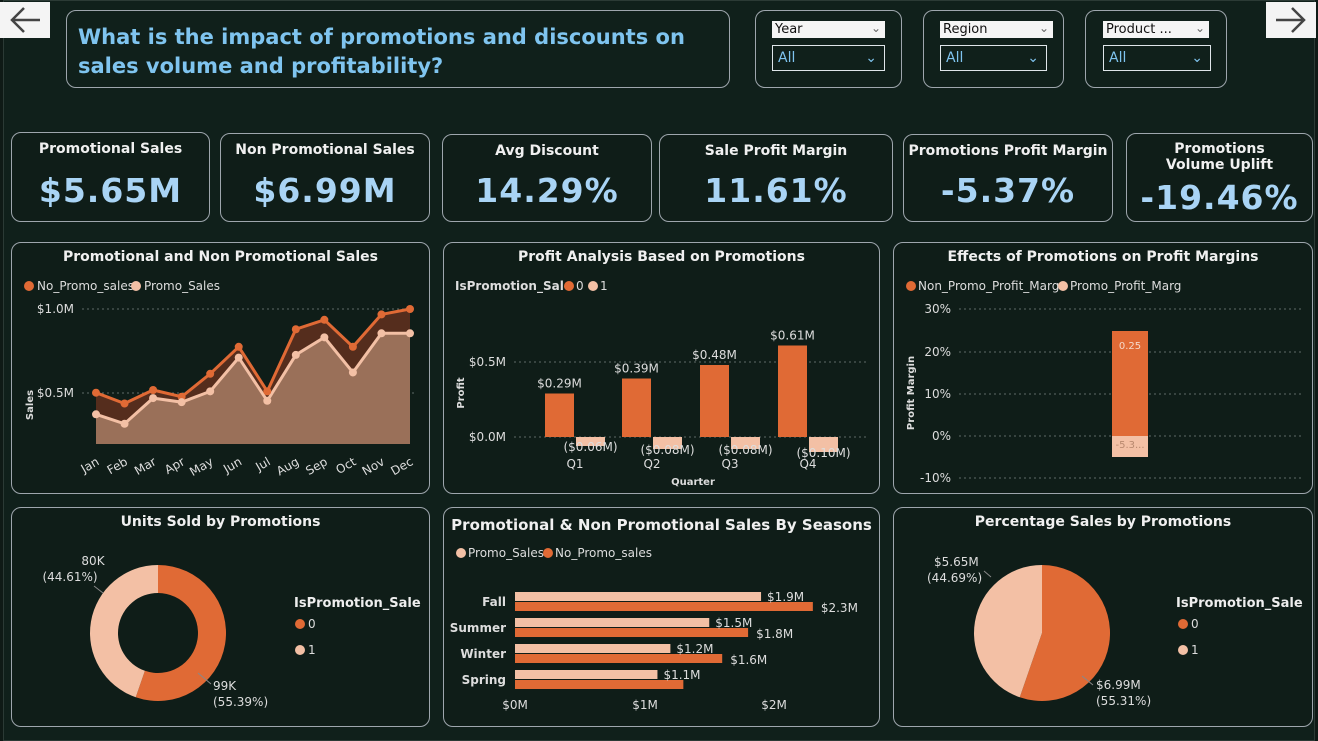 This screenshot has height=741, width=1318. I want to click on year-dropdown: All ⌄, so click(828, 58).